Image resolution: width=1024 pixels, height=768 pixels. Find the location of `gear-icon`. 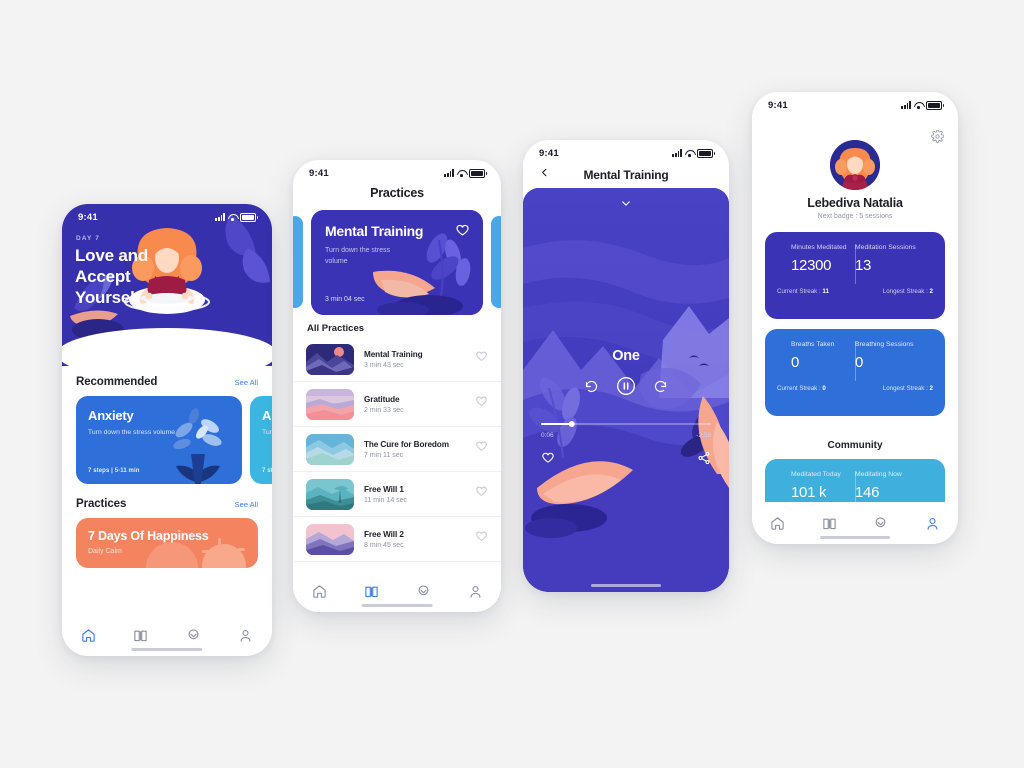

gear-icon is located at coordinates (938, 138).